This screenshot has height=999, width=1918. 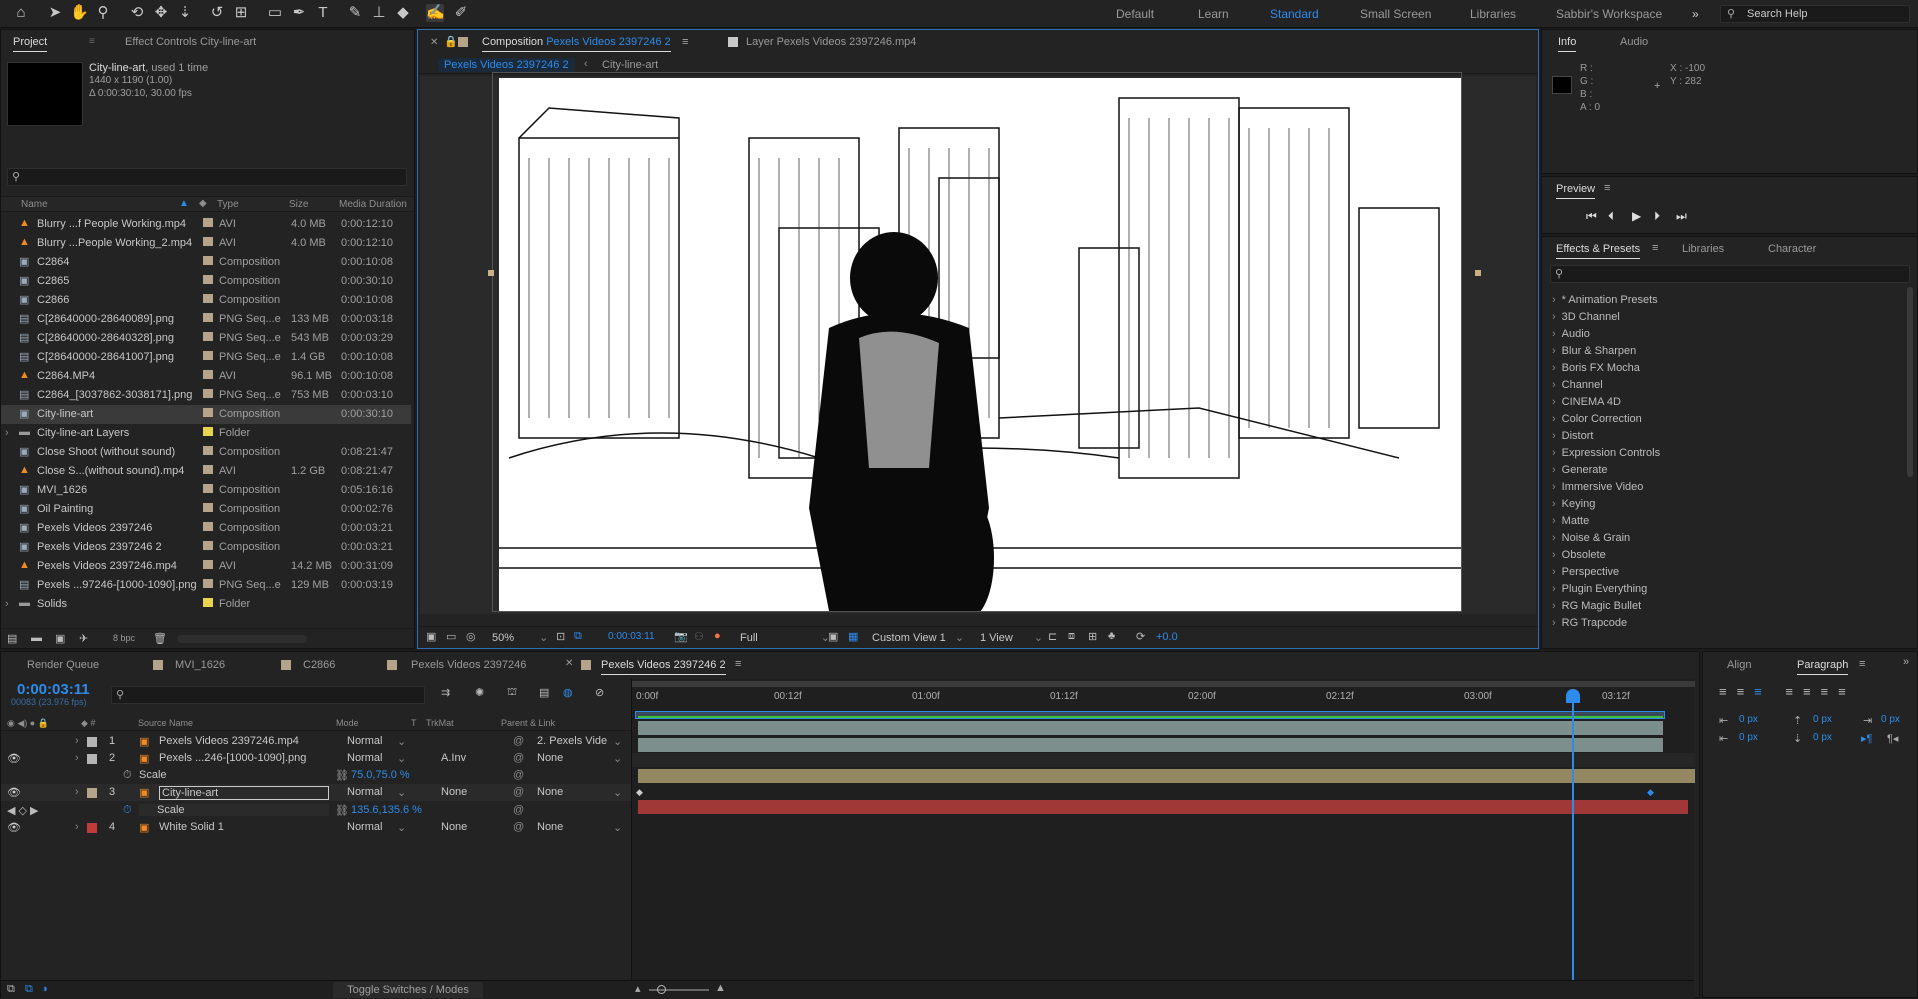 What do you see at coordinates (454, 827) in the screenshot?
I see `trkmat-dropdown: None` at bounding box center [454, 827].